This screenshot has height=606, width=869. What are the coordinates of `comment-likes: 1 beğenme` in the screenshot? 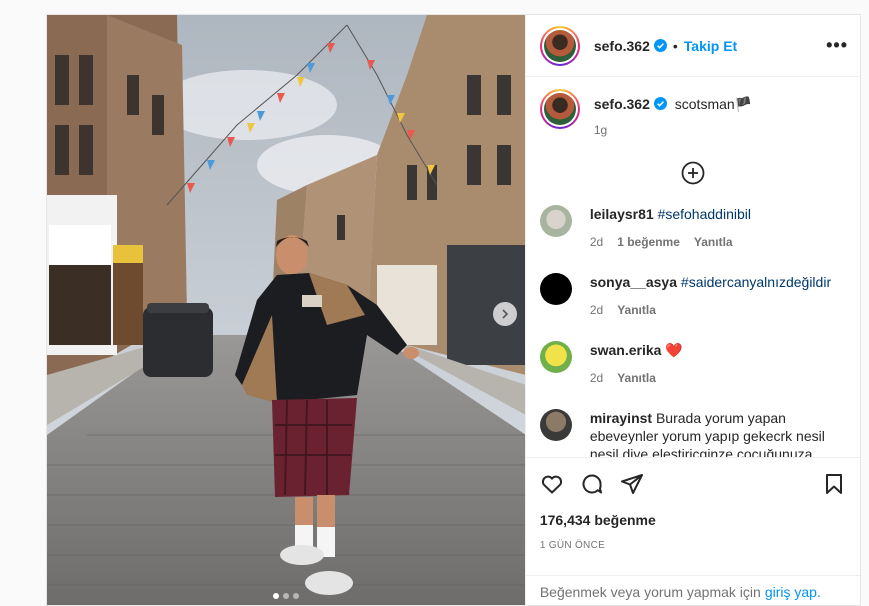 It's located at (648, 242).